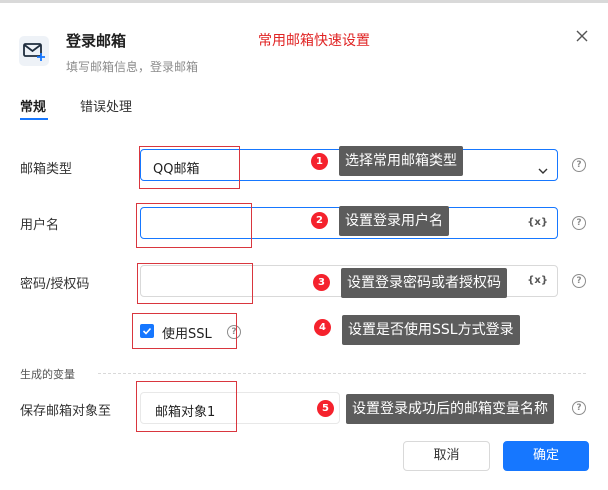  What do you see at coordinates (46, 169) in the screenshot?
I see `mail-type-label: 邮箱类型` at bounding box center [46, 169].